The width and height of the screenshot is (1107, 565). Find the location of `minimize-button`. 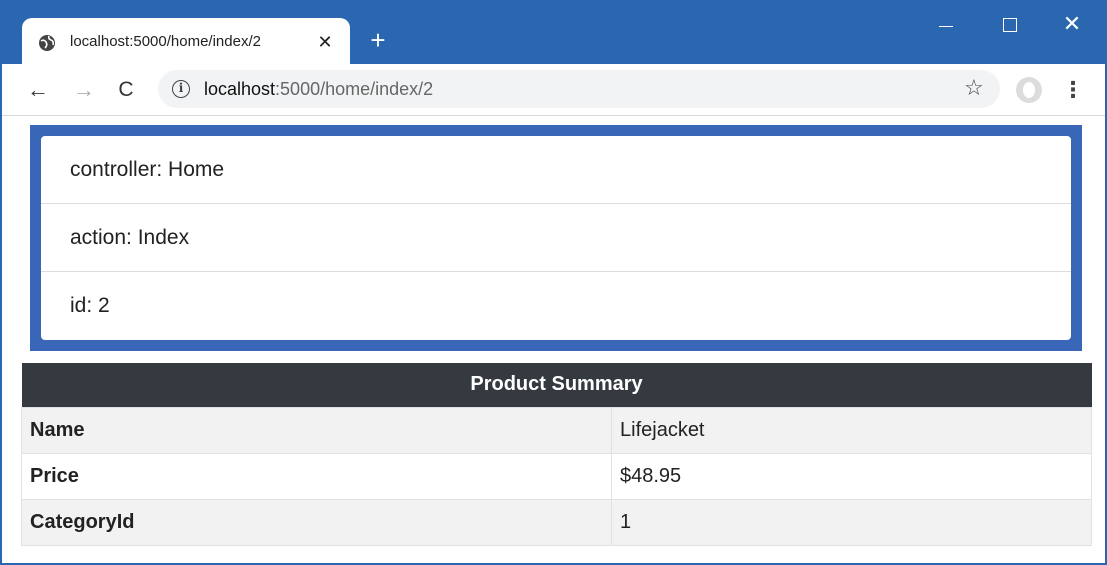

minimize-button is located at coordinates (946, 24).